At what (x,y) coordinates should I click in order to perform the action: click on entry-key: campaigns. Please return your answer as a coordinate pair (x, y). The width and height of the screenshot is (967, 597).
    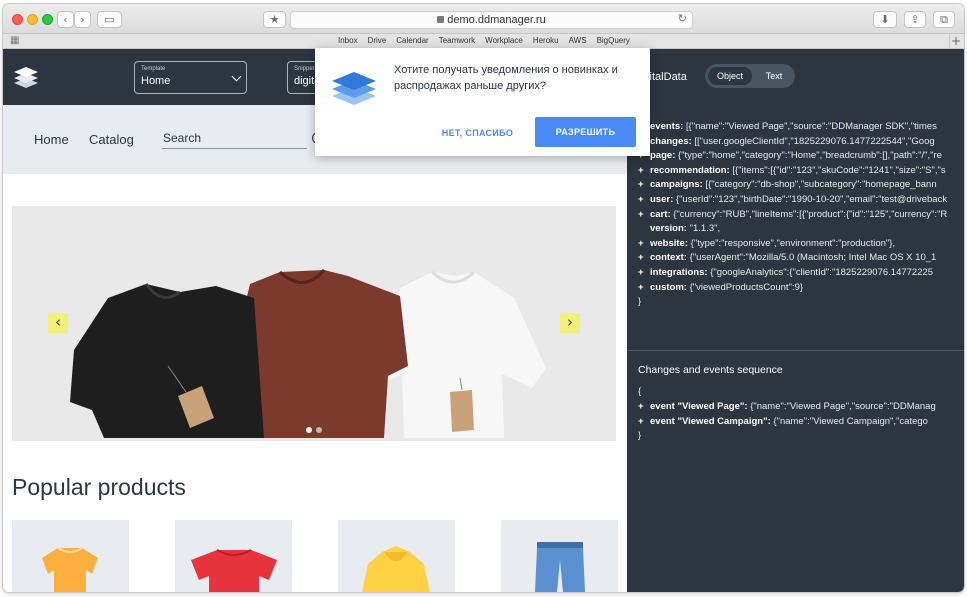
    Looking at the image, I should click on (675, 185).